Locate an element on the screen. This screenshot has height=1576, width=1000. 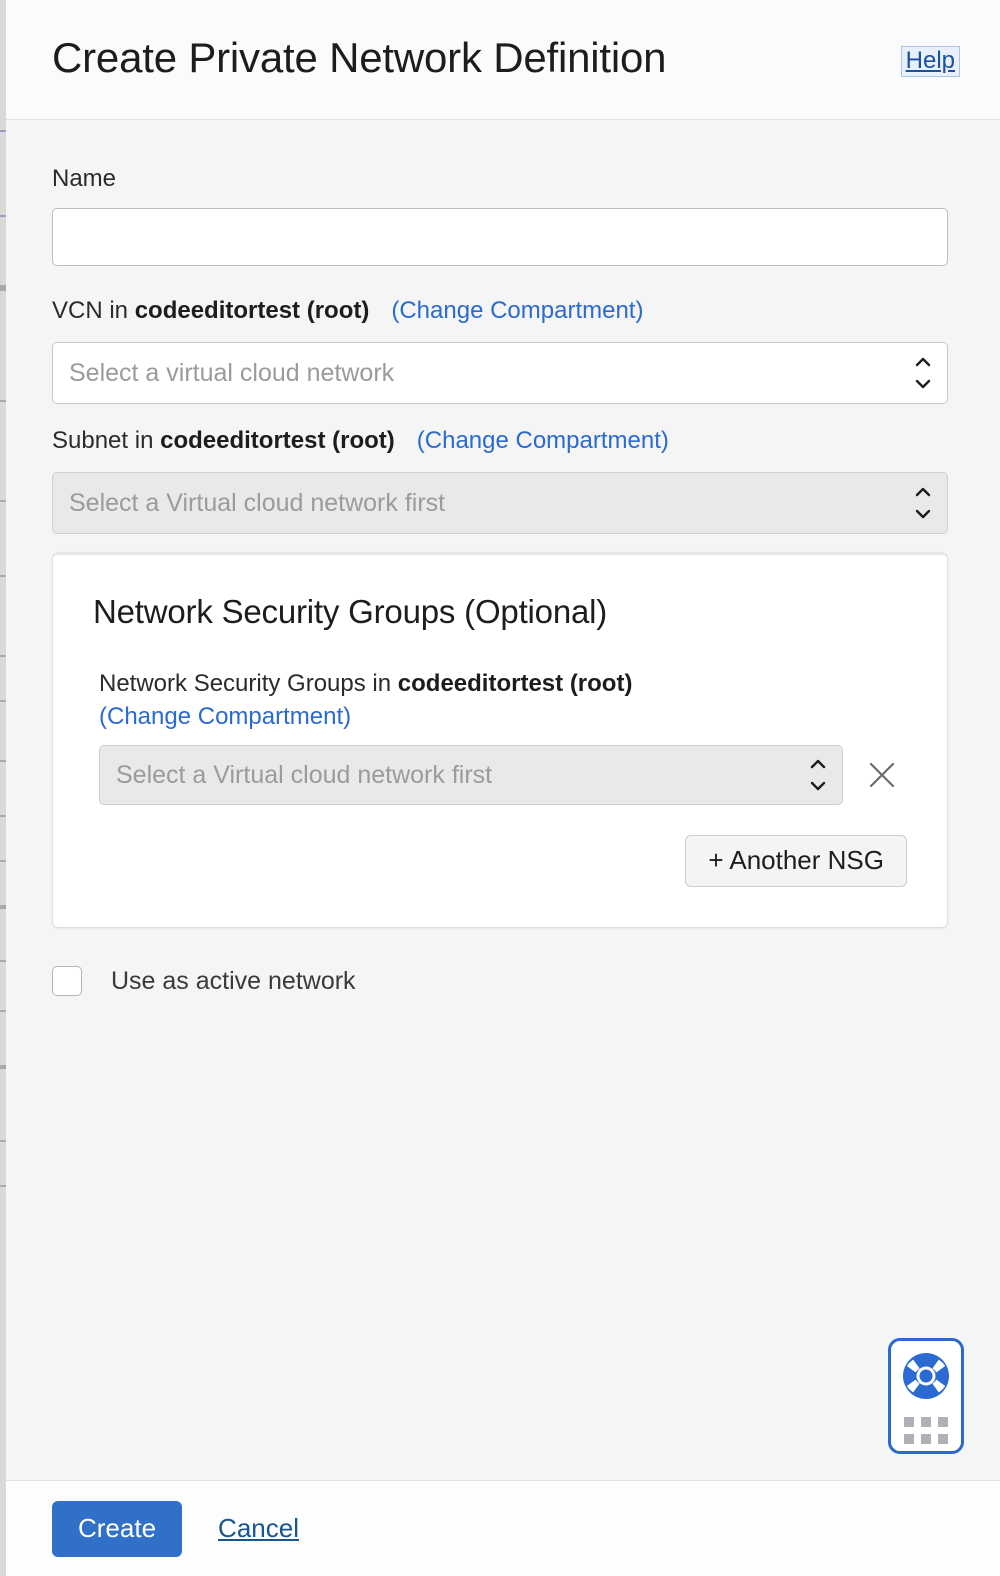
vcn-compartment-name: codeeditortest (root) is located at coordinates (252, 310).